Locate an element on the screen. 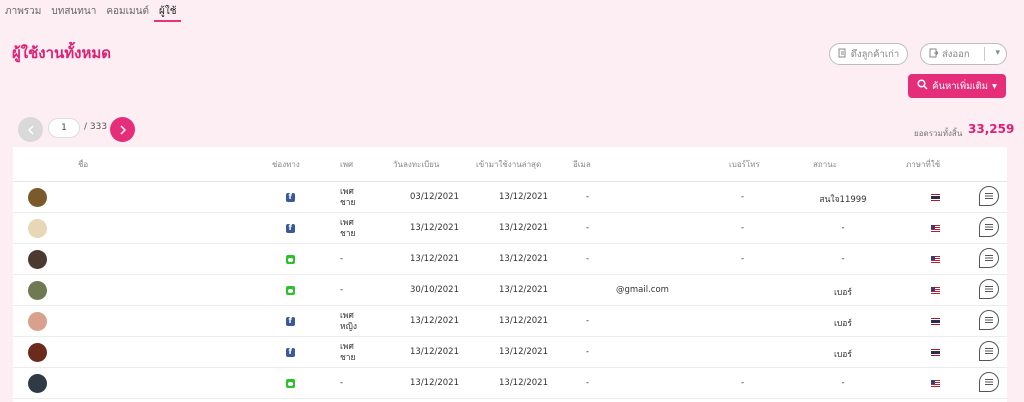  col-gender: เพศ is located at coordinates (347, 164).